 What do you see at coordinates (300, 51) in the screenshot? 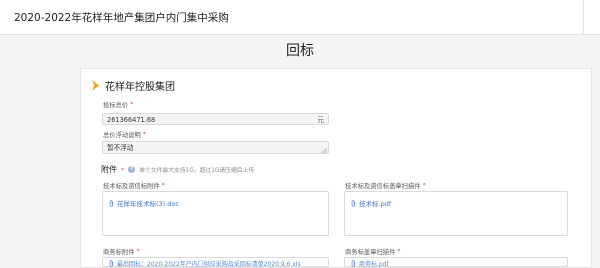
I see `page-heading: 回标` at bounding box center [300, 51].